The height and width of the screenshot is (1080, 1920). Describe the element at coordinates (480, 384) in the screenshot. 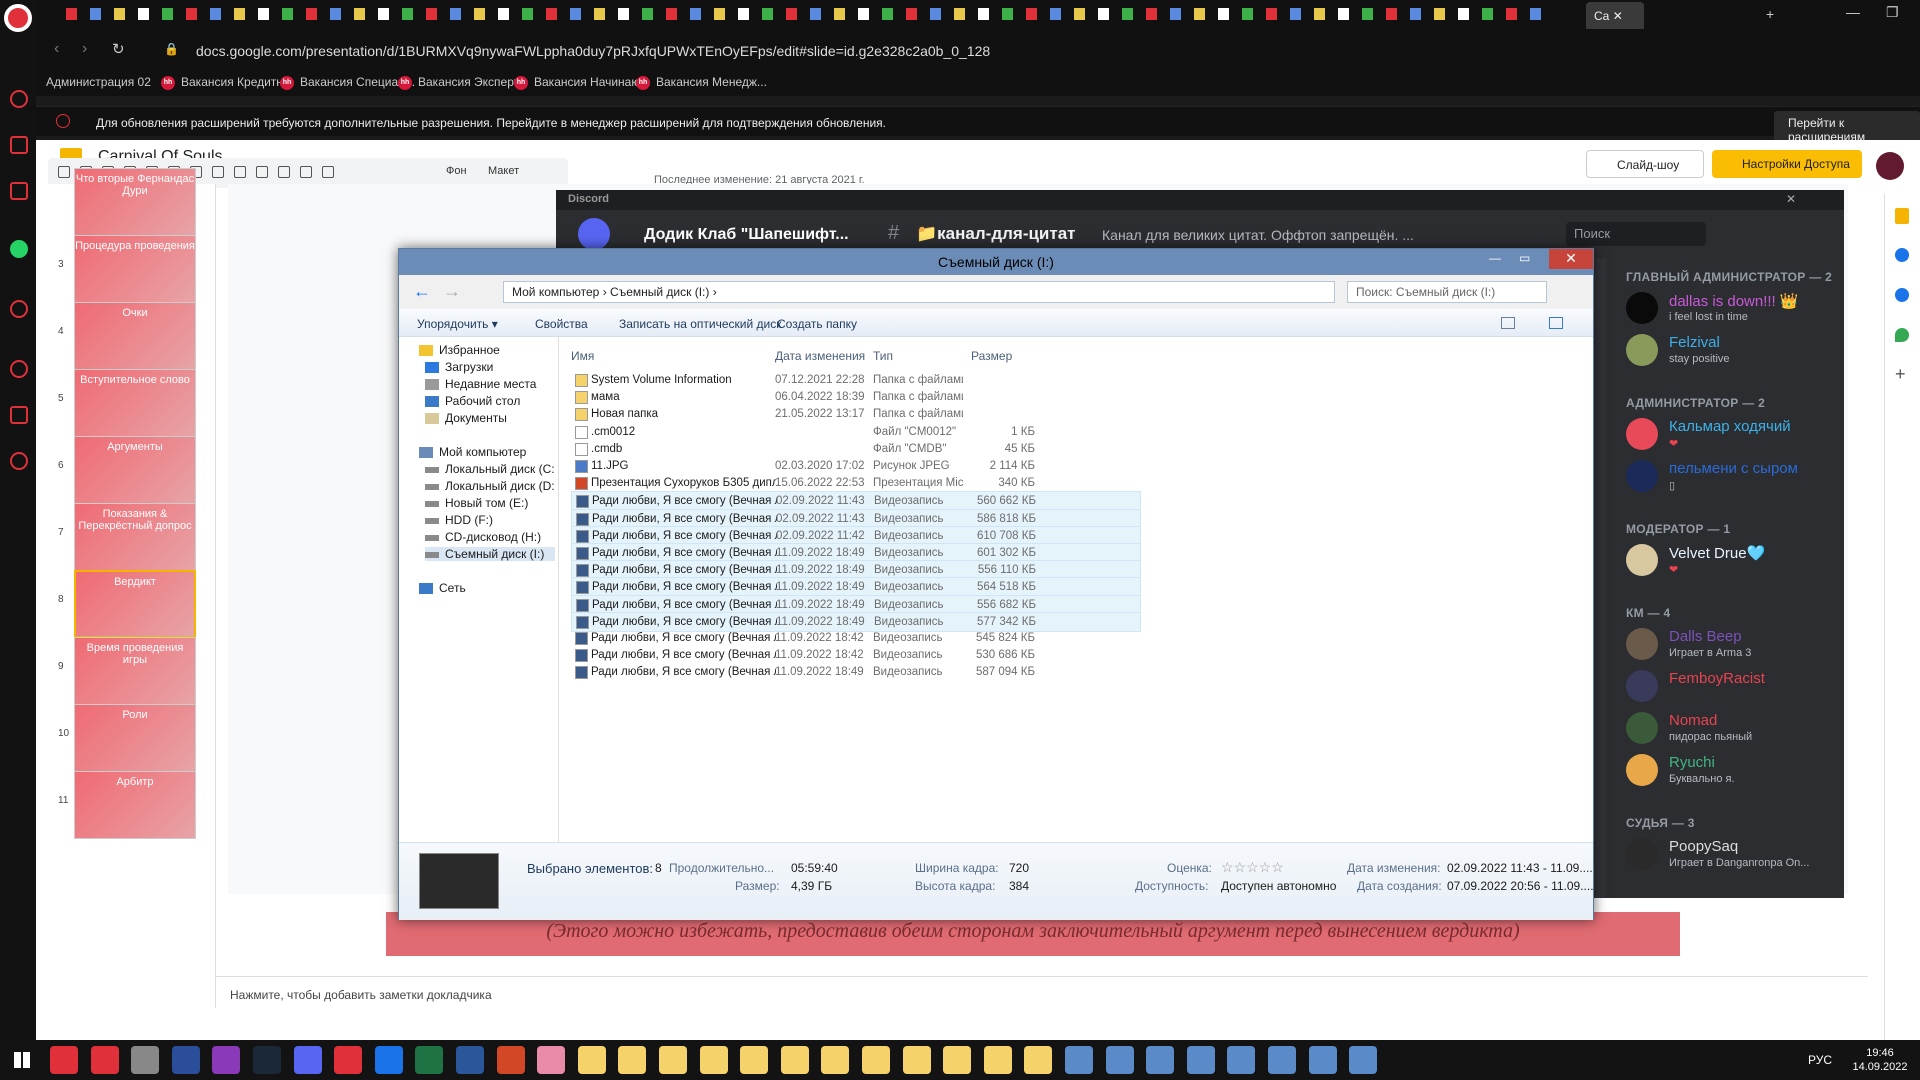

I see `nav-favorite-item: Недавние места` at that location.